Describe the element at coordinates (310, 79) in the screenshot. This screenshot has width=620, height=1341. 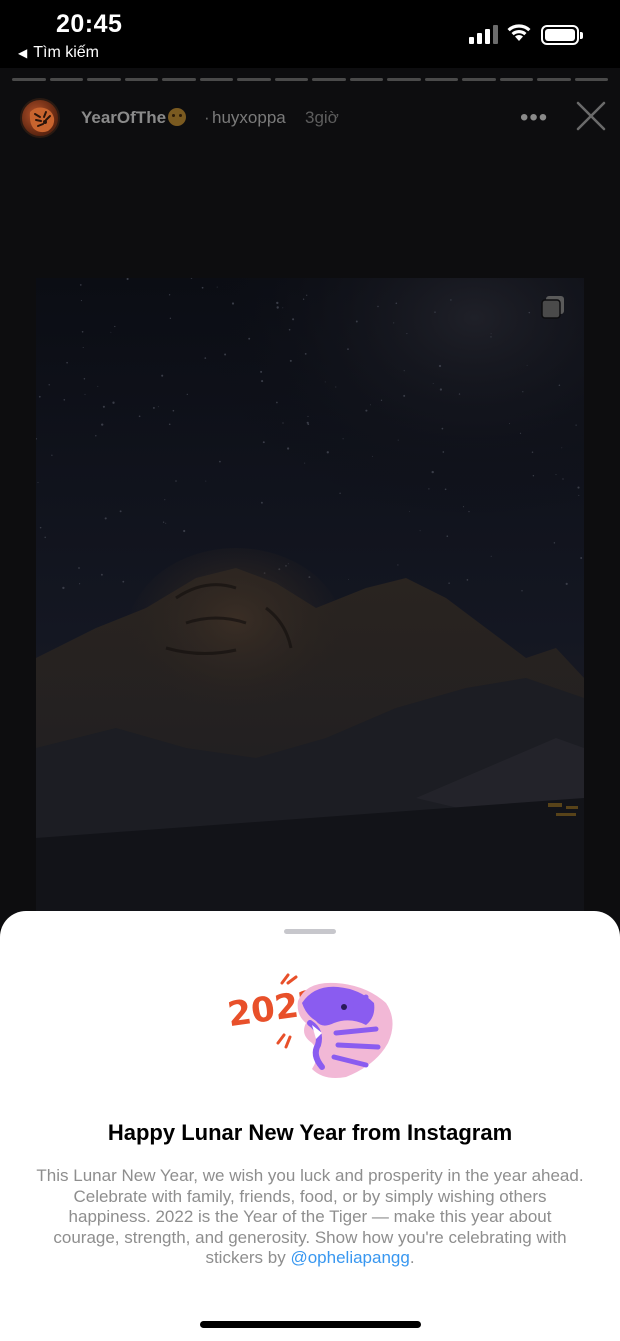
I see `story-progress-bar` at that location.